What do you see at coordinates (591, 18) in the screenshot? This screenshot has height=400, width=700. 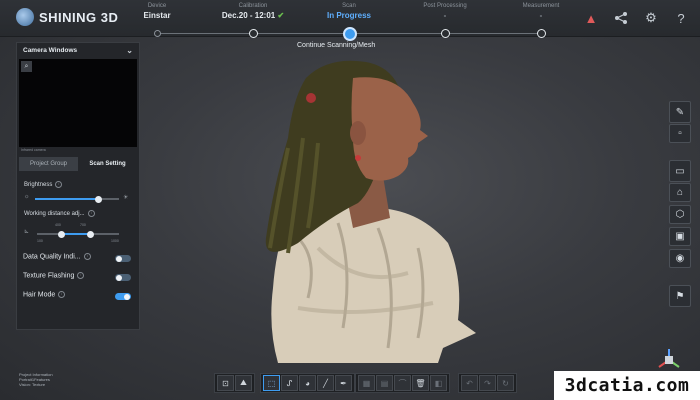 I see `alert-icon: ▲` at bounding box center [591, 18].